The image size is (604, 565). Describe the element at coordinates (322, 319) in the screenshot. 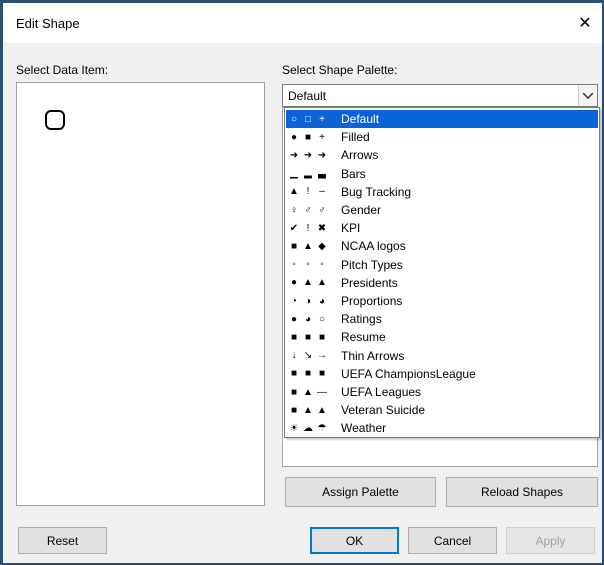

I see `shape-icon: ○` at that location.